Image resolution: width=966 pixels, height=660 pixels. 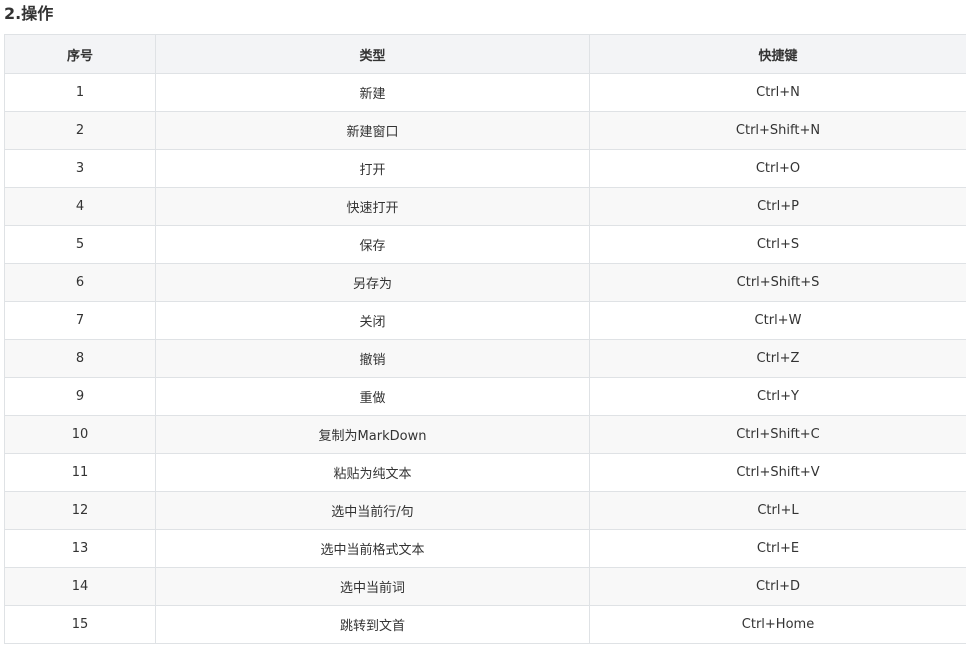 What do you see at coordinates (777, 396) in the screenshot?
I see `cell-shortcut: Ctrl+Y` at bounding box center [777, 396].